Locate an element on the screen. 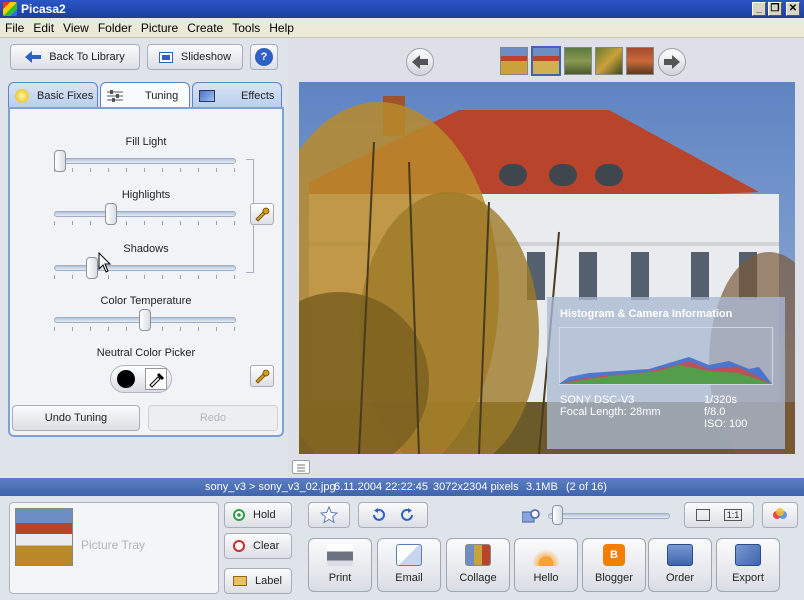 The width and height of the screenshot is (804, 600). print-label: Print is located at coordinates (340, 578).